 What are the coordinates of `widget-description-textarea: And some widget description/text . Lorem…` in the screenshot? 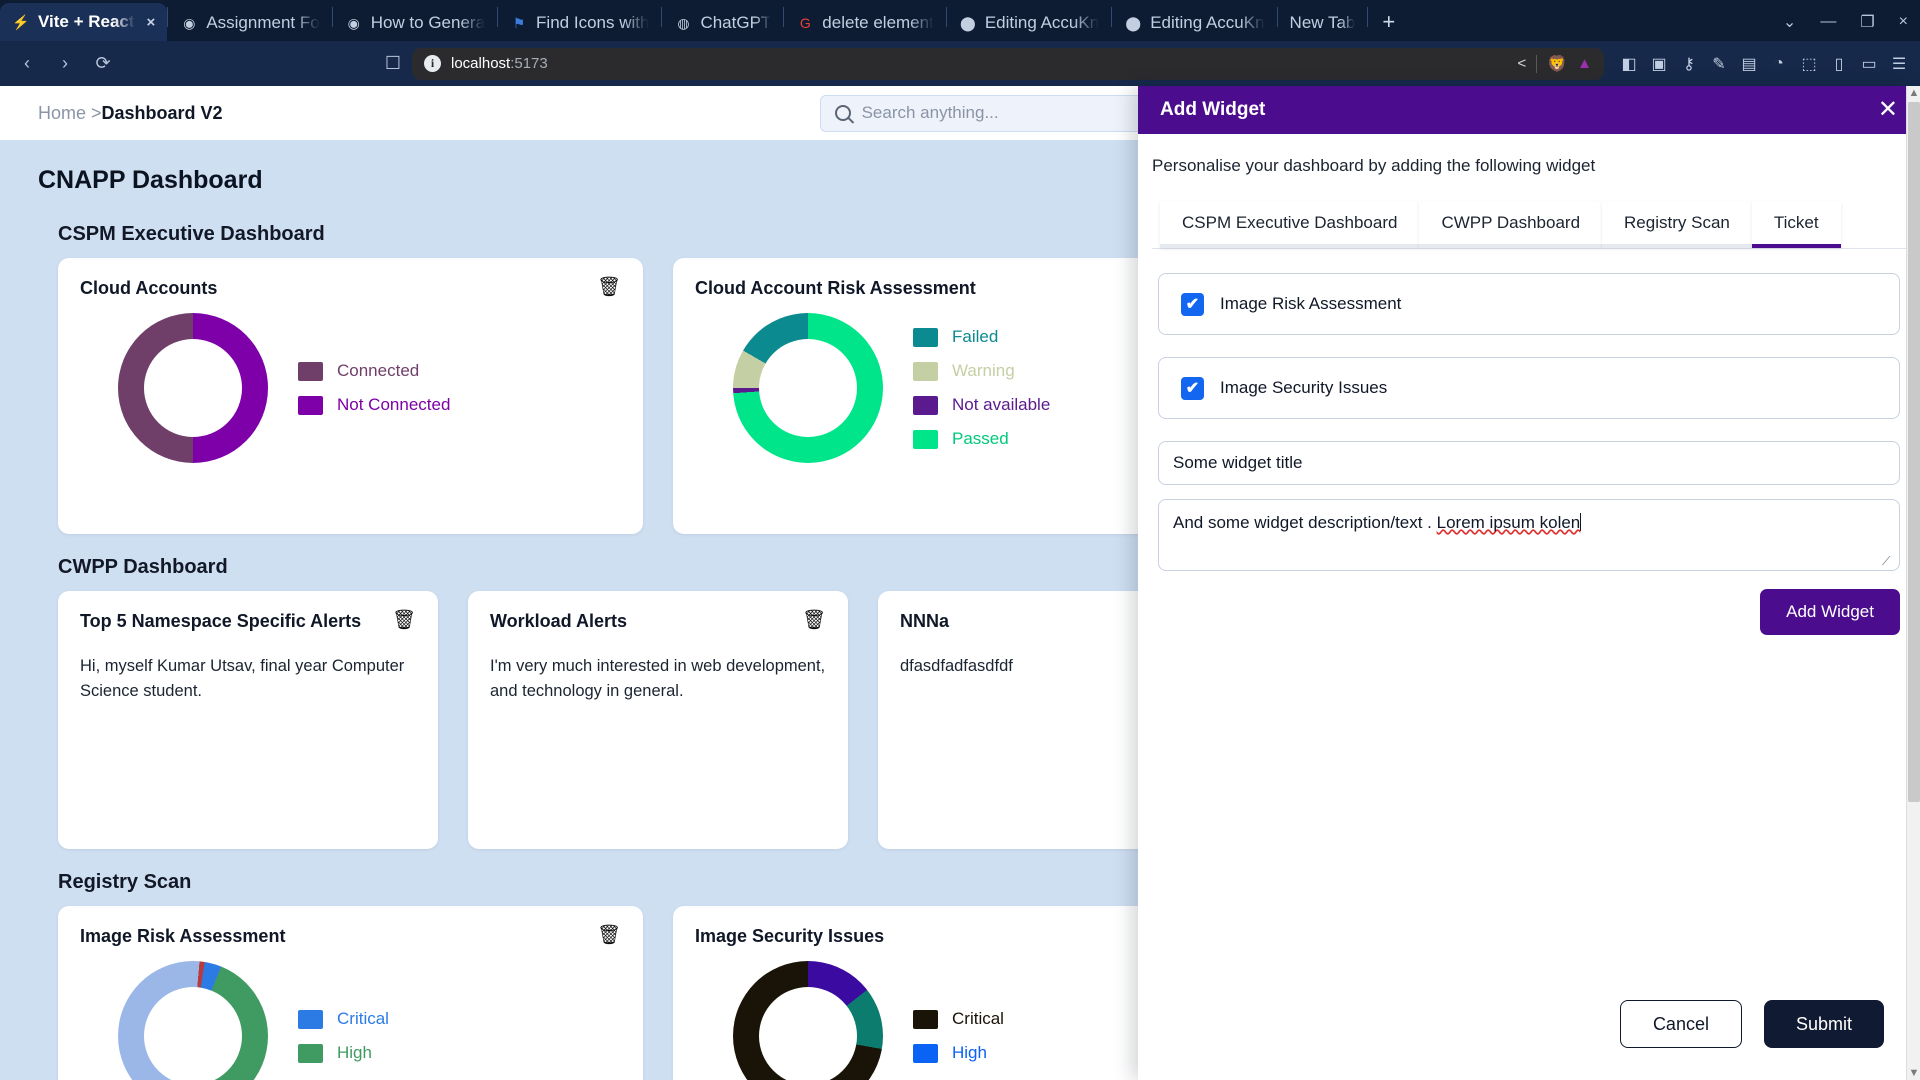 It's located at (1529, 535).